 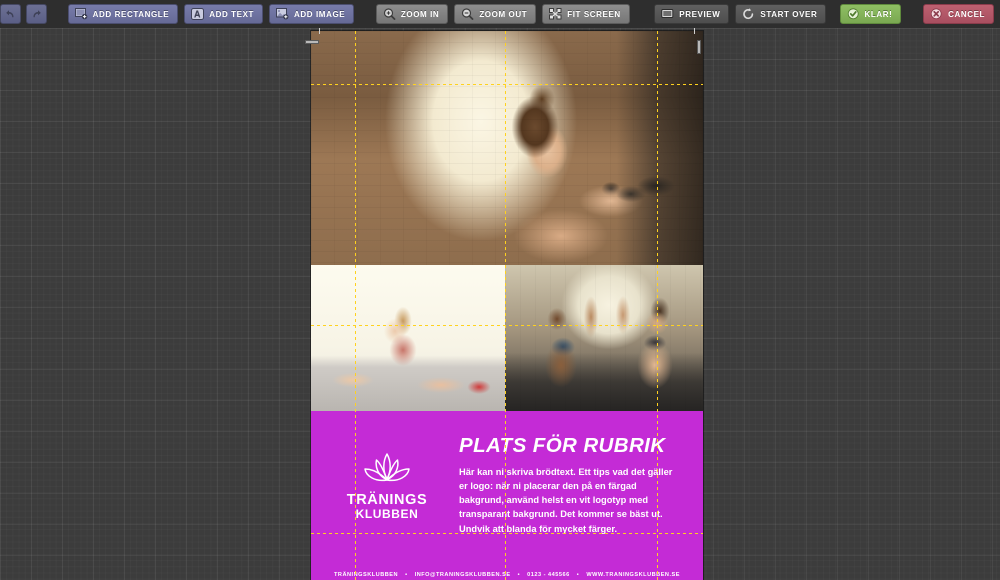 I want to click on magnifier-plus-icon, so click(x=389, y=14).